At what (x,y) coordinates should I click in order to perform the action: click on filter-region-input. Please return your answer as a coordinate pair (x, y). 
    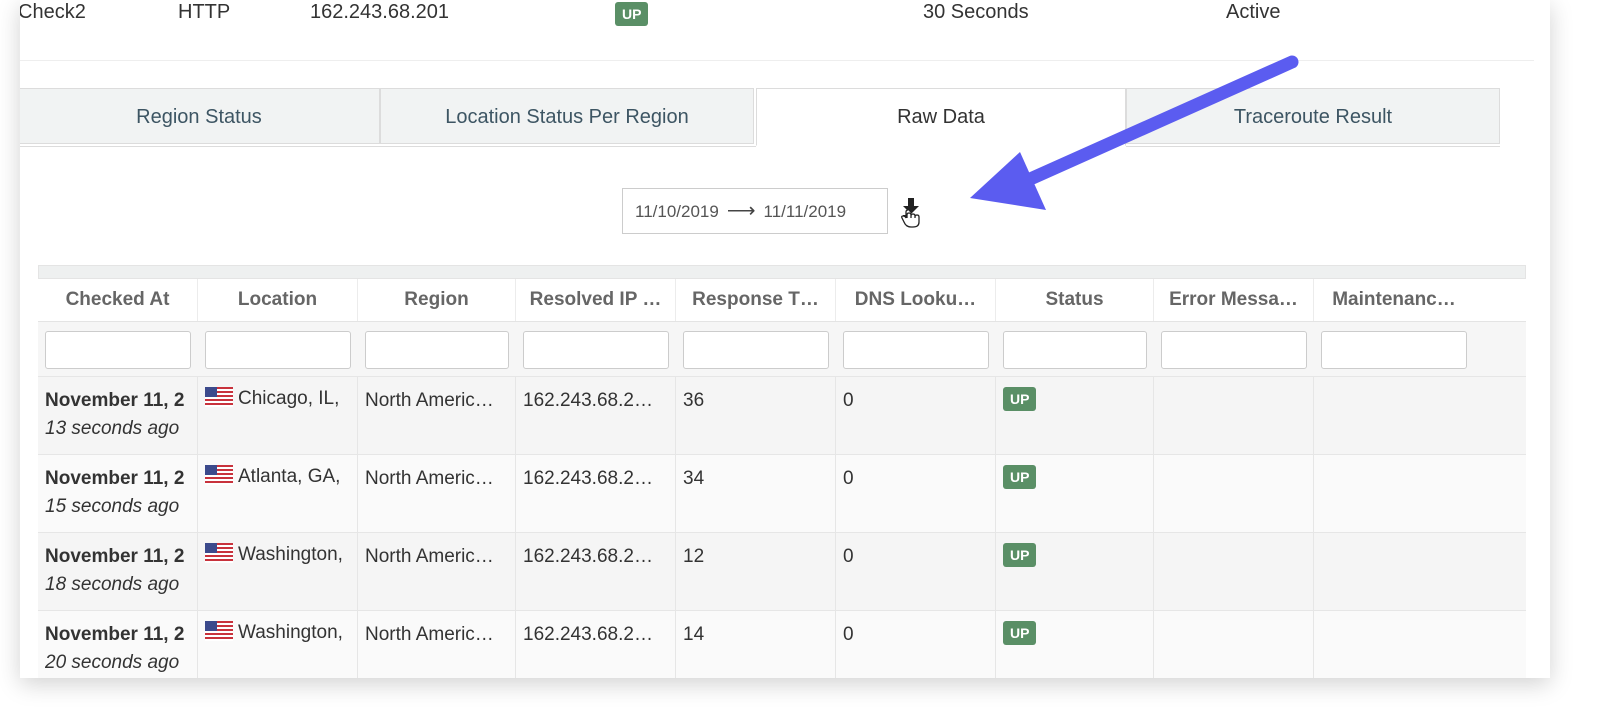
    Looking at the image, I should click on (437, 350).